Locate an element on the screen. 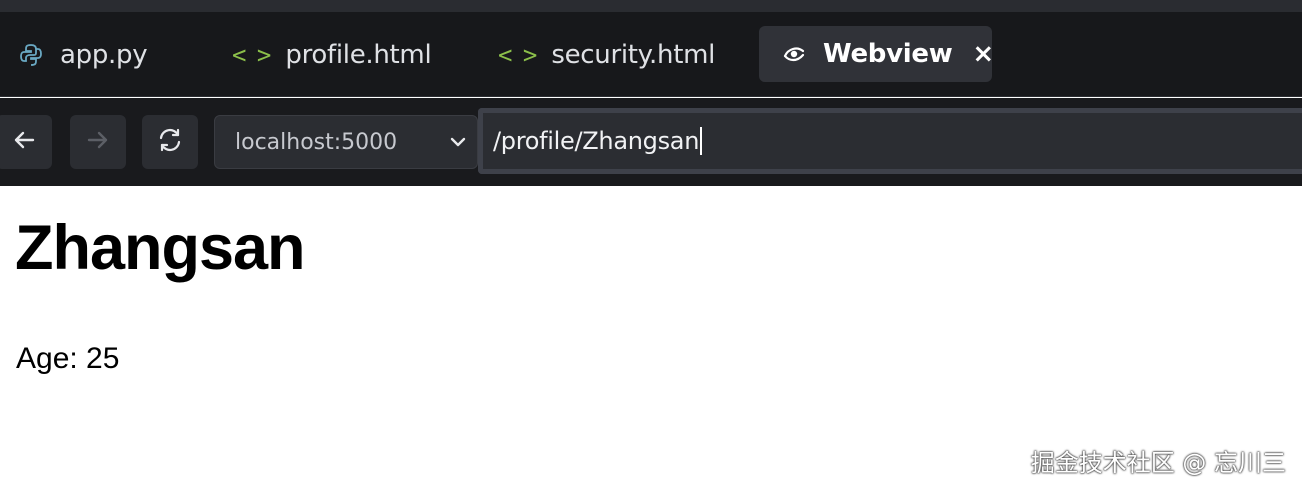 This screenshot has height=494, width=1302. tab-profile-html: < > profile.html is located at coordinates (332, 54).